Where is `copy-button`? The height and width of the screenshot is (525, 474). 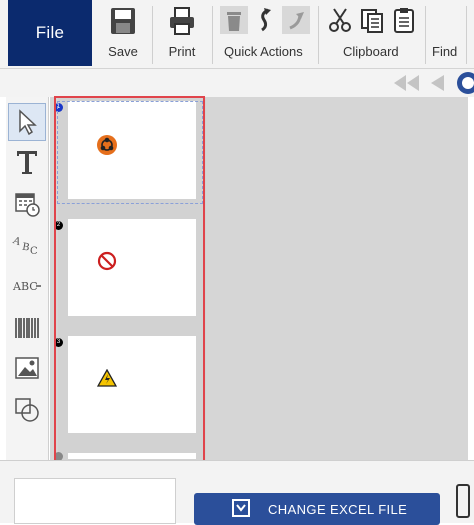 copy-button is located at coordinates (372, 20).